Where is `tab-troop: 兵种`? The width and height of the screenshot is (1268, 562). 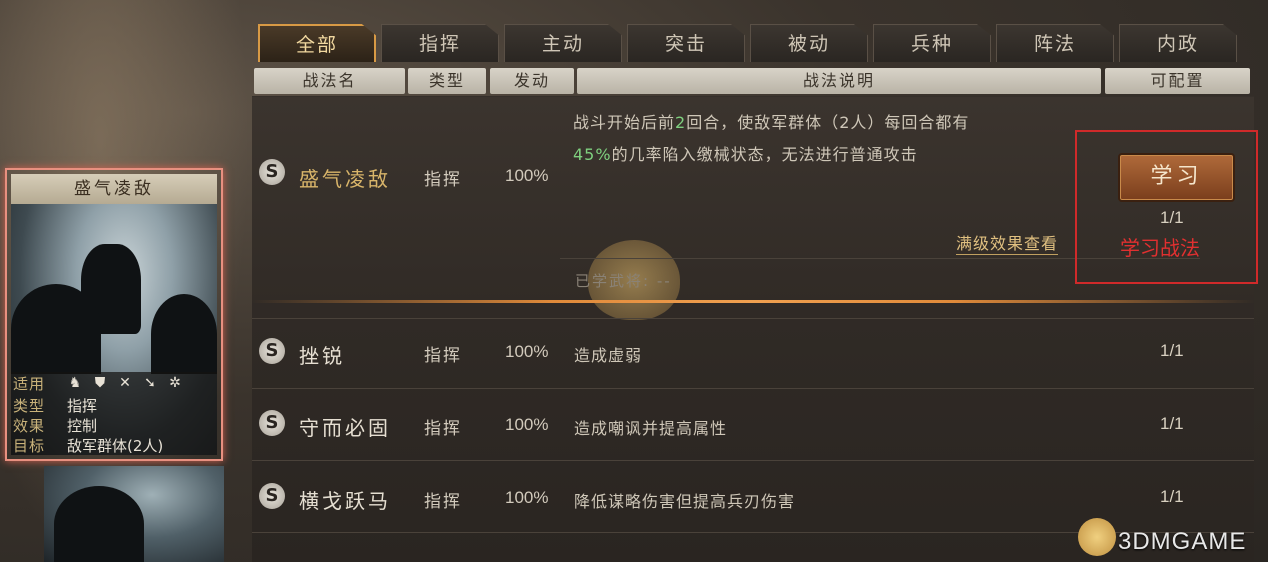
tab-troop: 兵种 is located at coordinates (932, 43).